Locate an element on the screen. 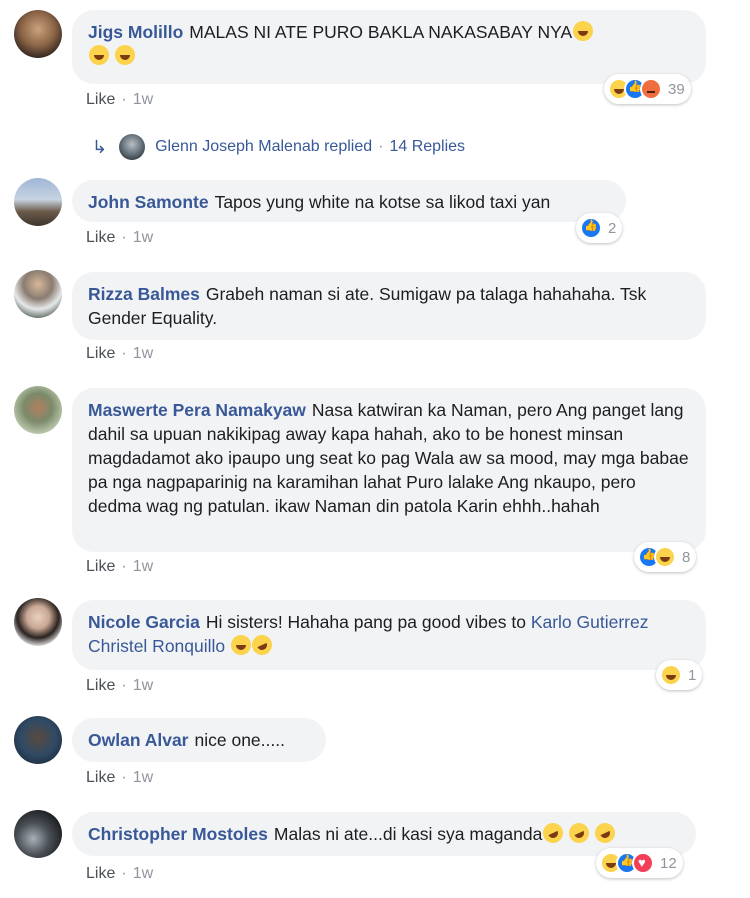 The width and height of the screenshot is (750, 898). comment-author: Maswerte Pera Namakyaw is located at coordinates (197, 410).